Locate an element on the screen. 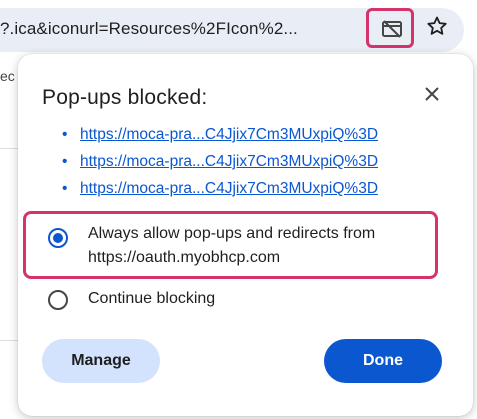 The width and height of the screenshot is (477, 419). allow-option-line2: https://oauth.myobhcp.com is located at coordinates (184, 257).